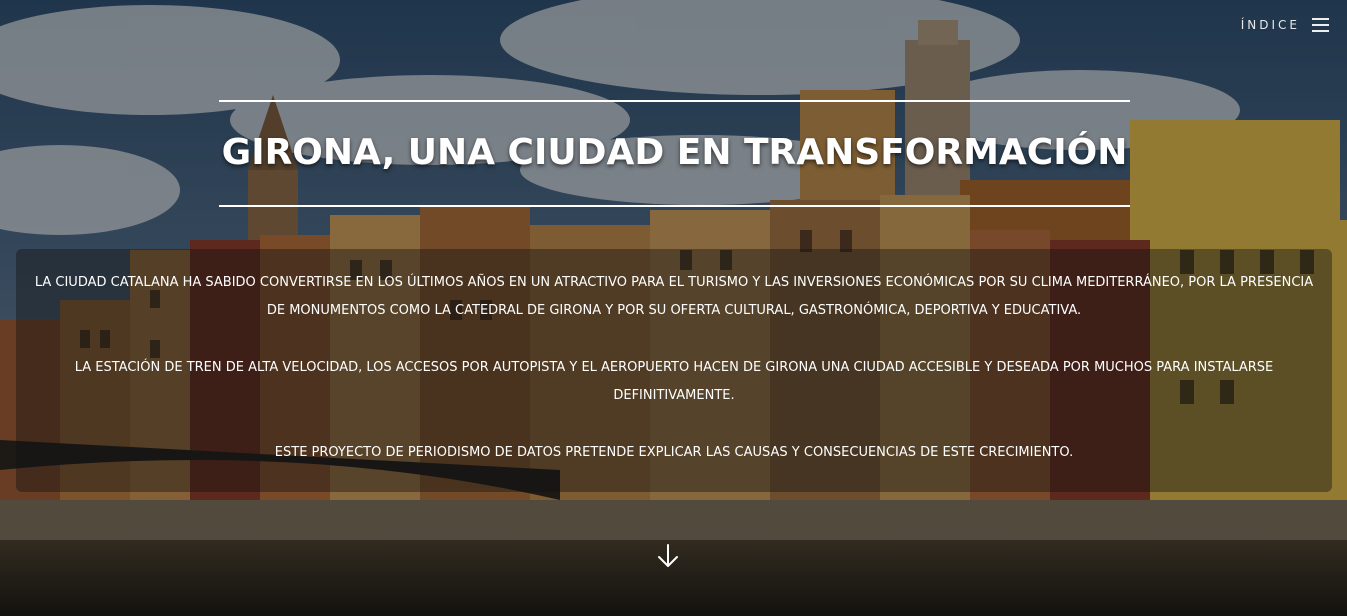 This screenshot has width=1347, height=616. I want to click on index-menu-label: ÍNDICE, so click(1270, 25).